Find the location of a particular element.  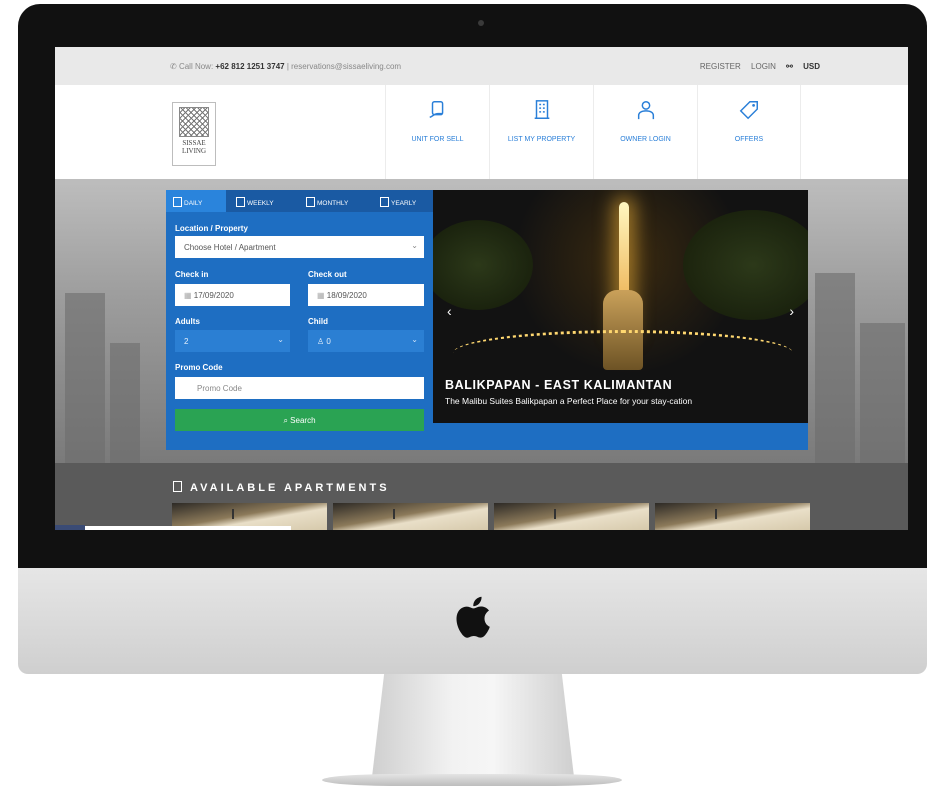

nav-list-my-property: LIST MY PROPERTY is located at coordinates (541, 132).